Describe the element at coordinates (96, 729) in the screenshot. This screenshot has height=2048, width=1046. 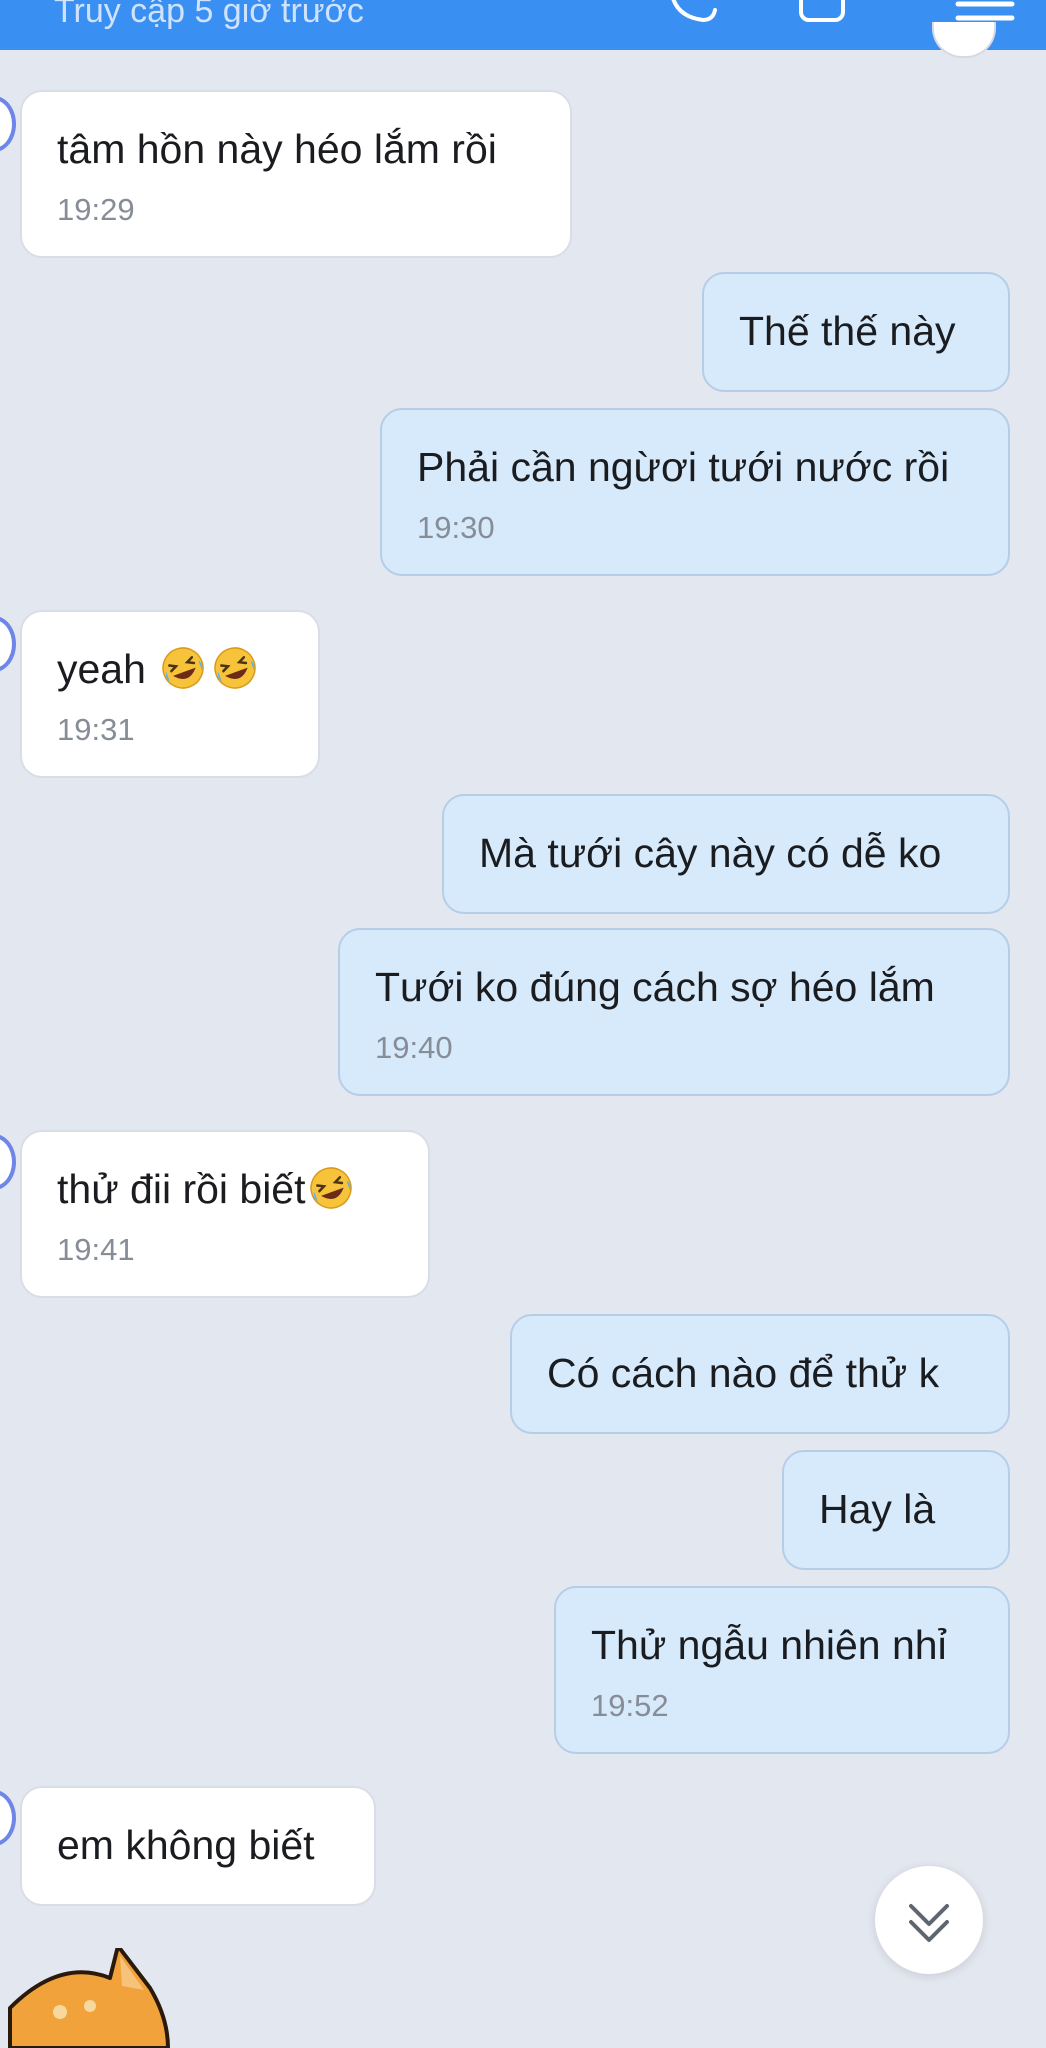
I see `message-time: 19:31` at that location.